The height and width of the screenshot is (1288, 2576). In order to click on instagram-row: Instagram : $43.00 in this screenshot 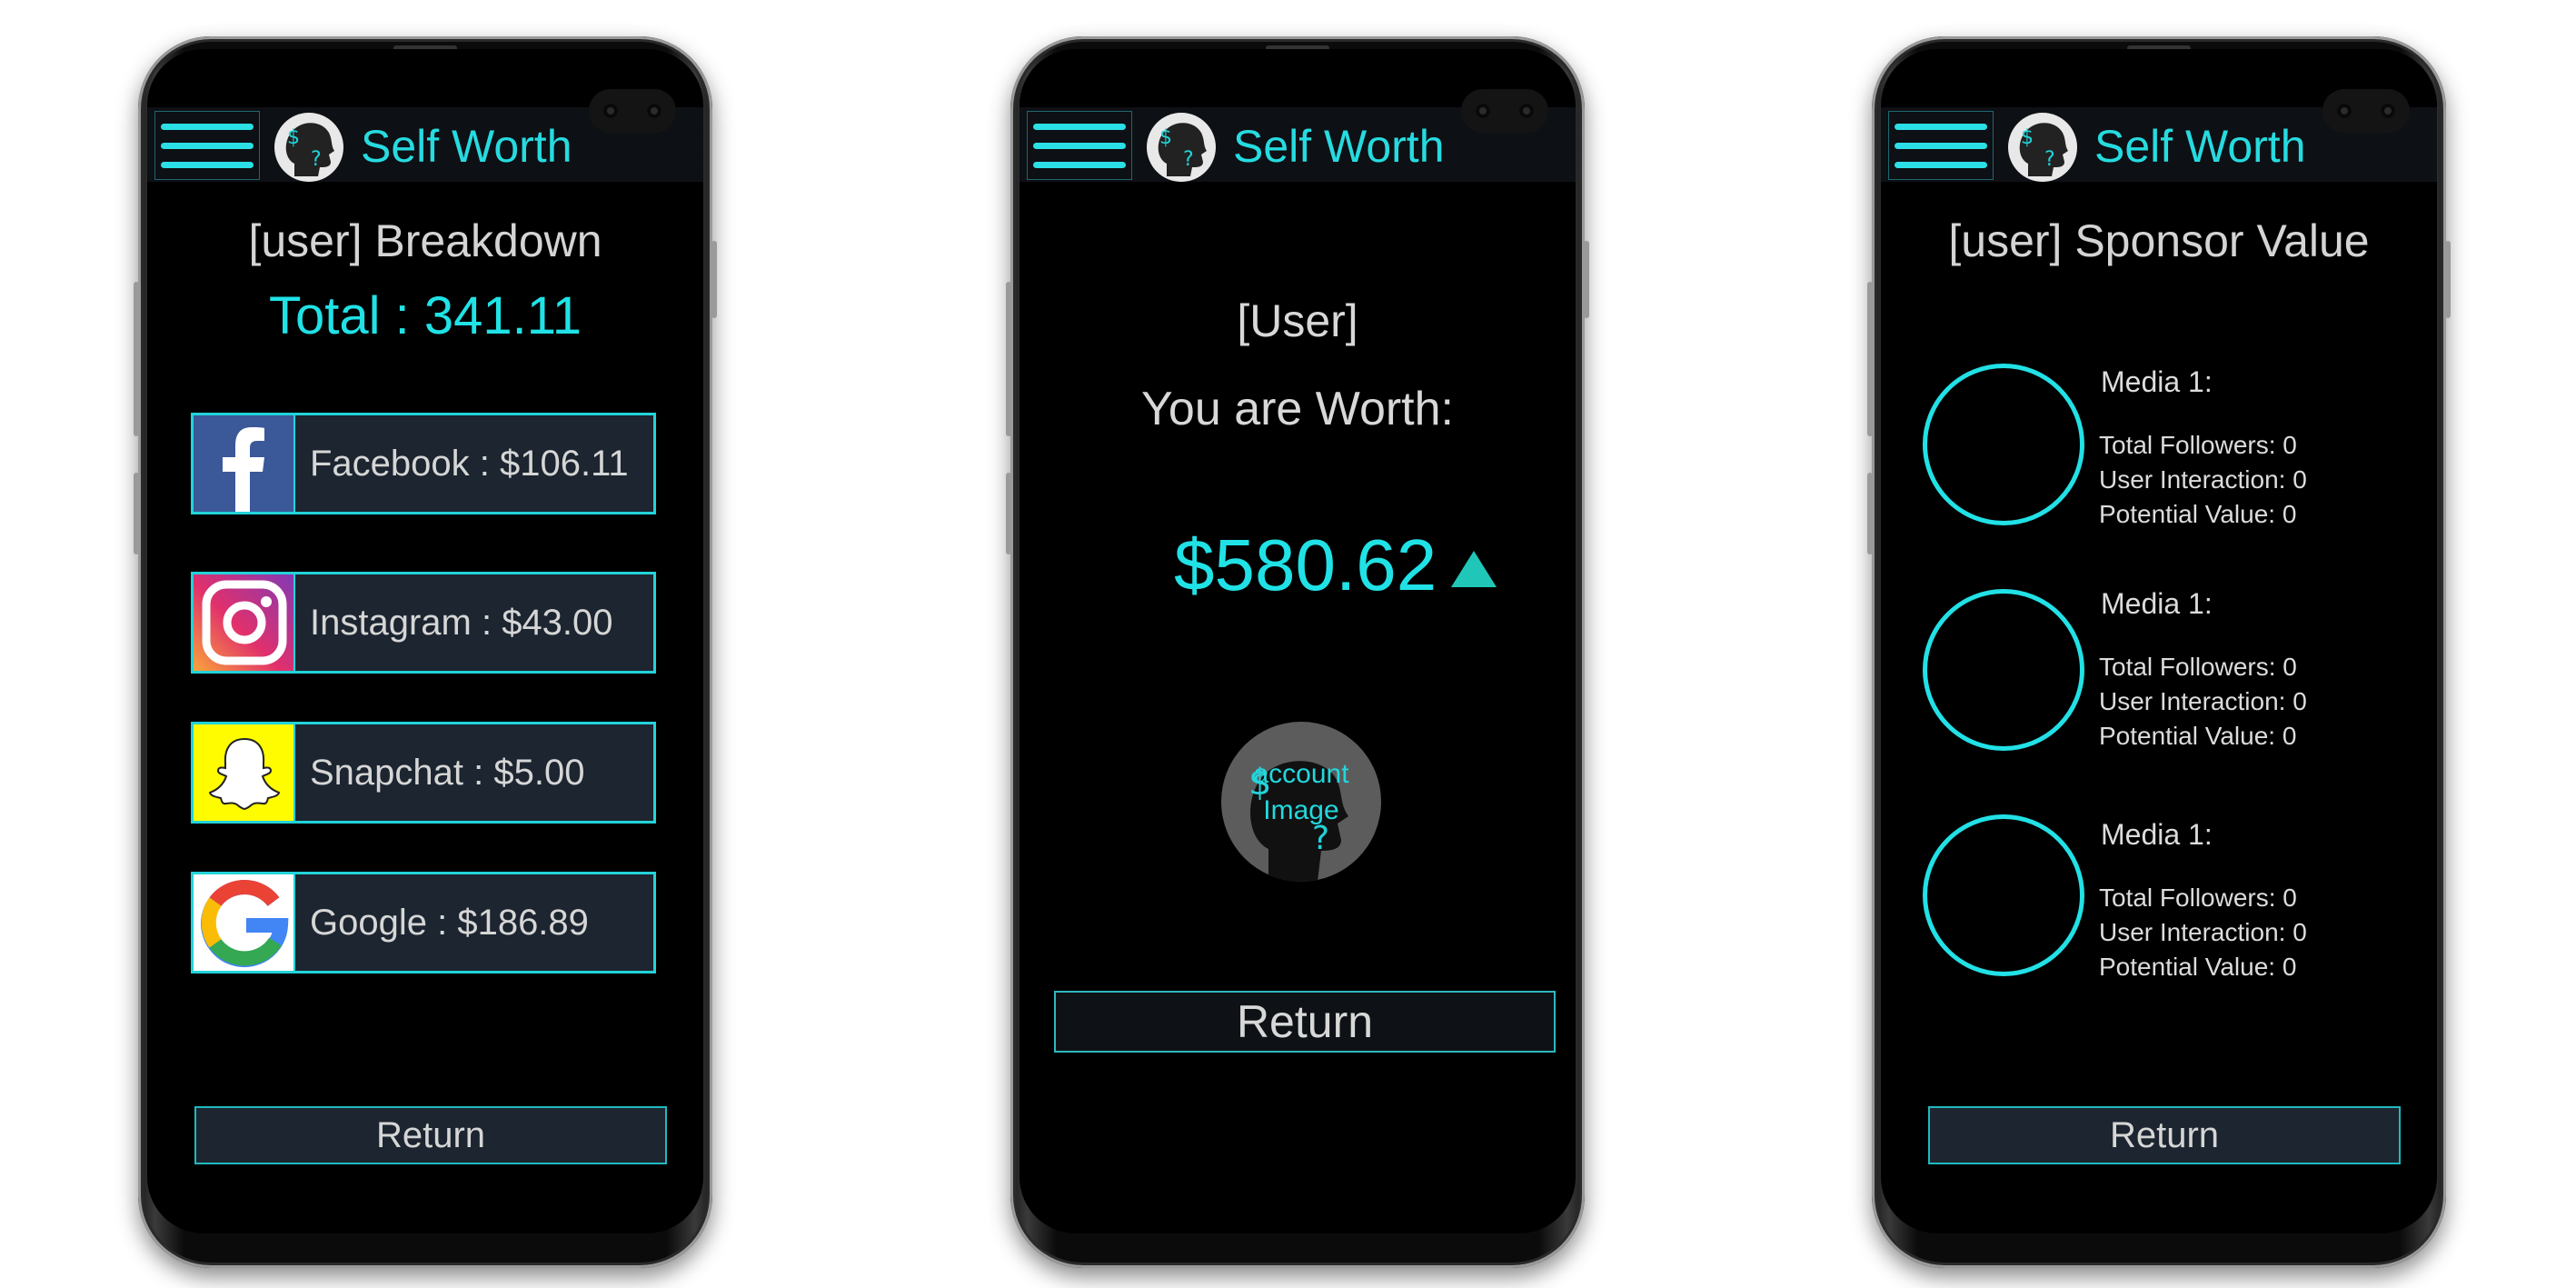, I will do `click(424, 623)`.